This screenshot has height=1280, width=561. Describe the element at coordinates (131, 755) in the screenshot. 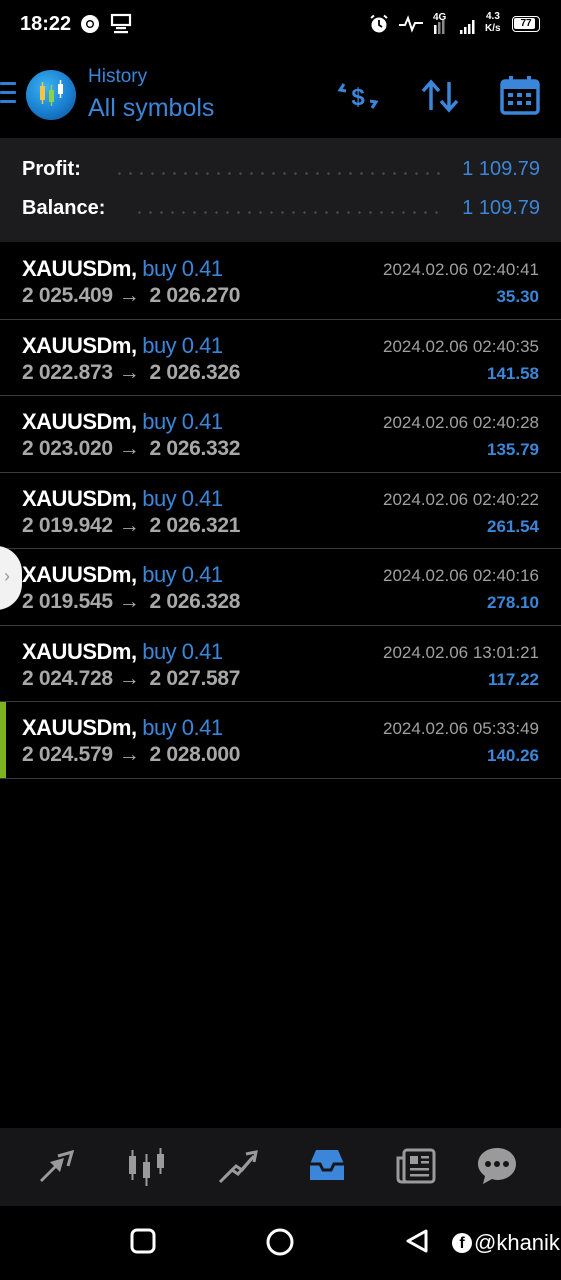

I see `deal-prices: 2 024.579 → 2 028.000` at that location.